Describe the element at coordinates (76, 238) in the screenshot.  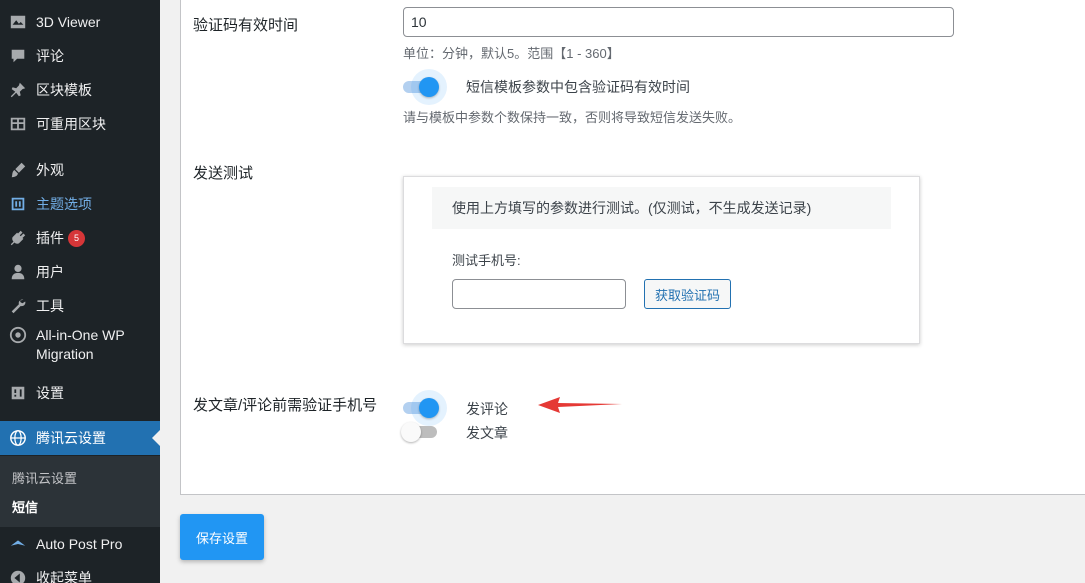
I see `update-count-badge: 5` at that location.